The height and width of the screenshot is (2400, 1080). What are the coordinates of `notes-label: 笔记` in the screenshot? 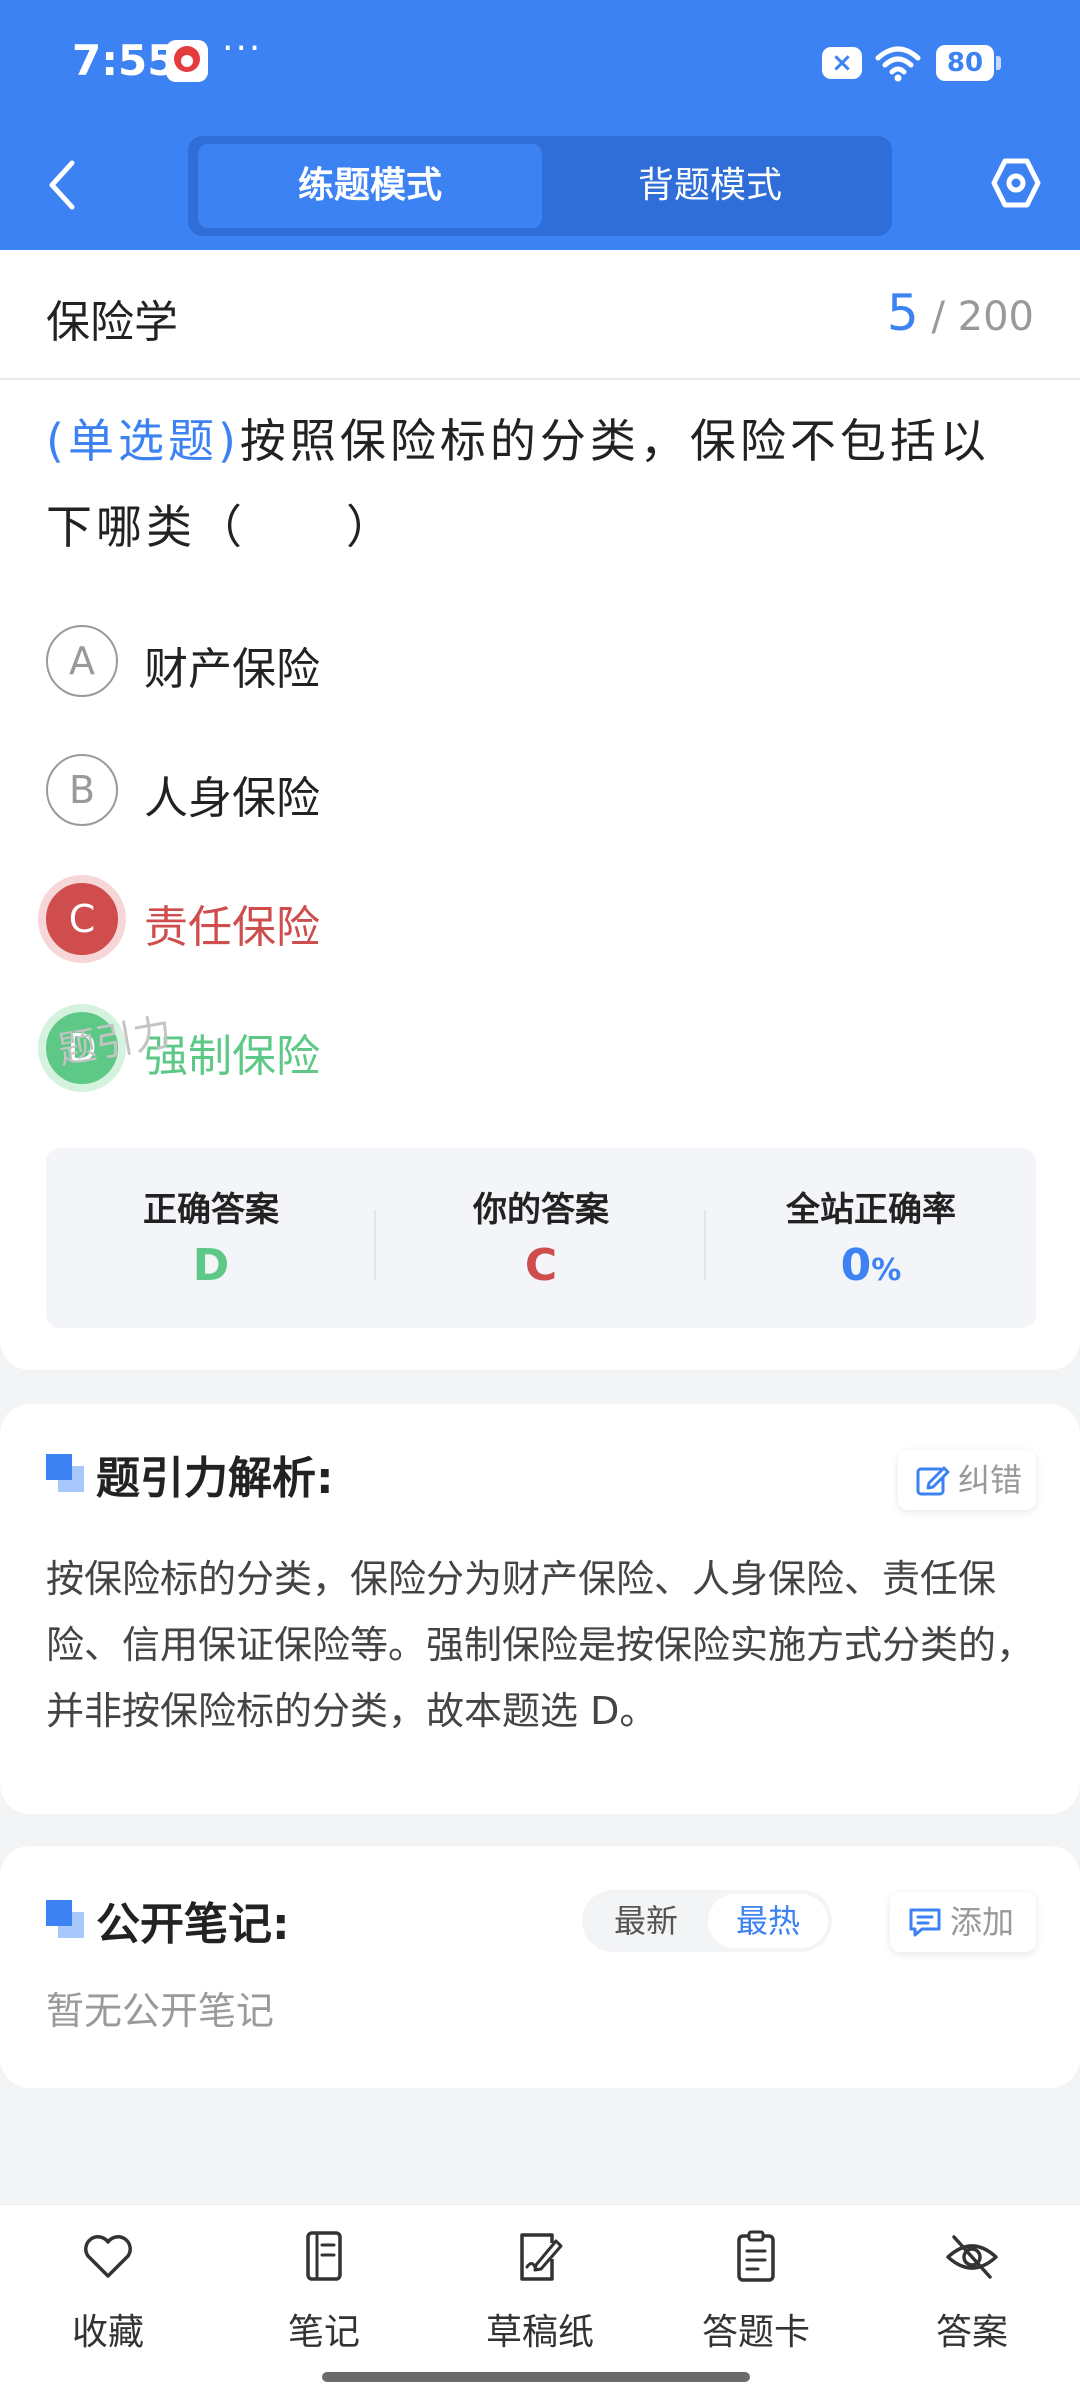 It's located at (323, 2332).